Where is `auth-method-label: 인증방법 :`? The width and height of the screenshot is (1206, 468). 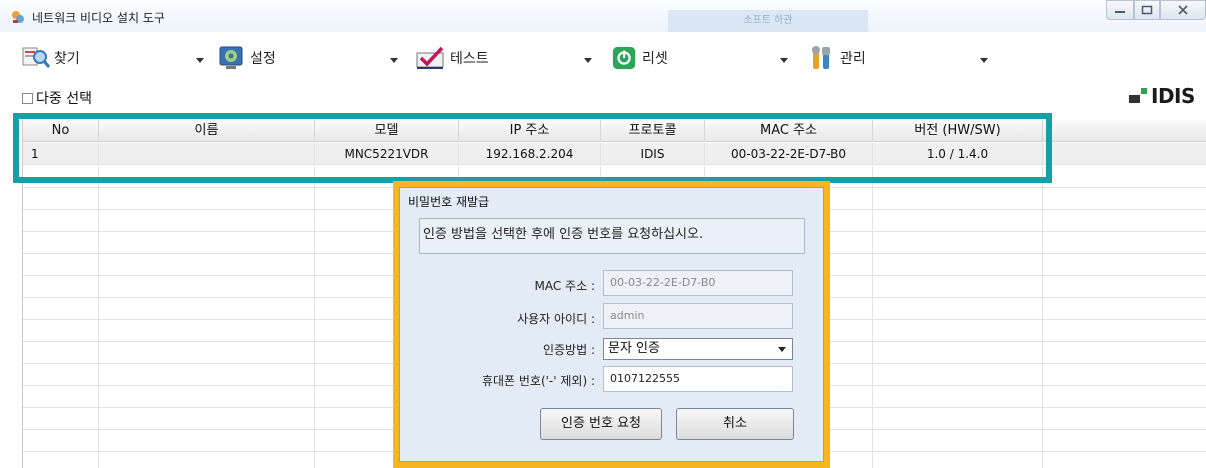
auth-method-label: 인증방법 : is located at coordinates (568, 350).